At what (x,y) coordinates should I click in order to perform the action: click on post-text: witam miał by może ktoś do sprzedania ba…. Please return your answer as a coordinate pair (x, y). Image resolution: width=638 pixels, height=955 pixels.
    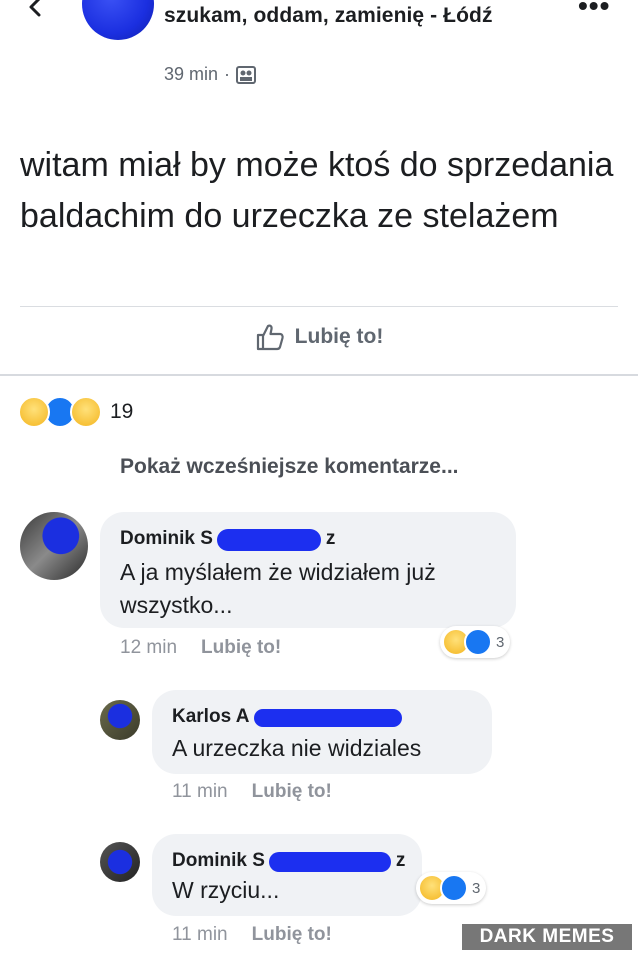
    Looking at the image, I should click on (317, 190).